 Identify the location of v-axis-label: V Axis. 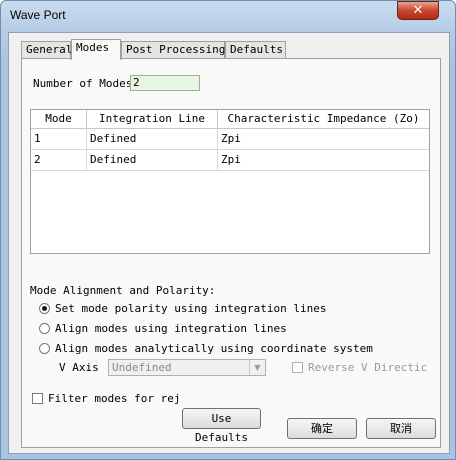
(79, 367).